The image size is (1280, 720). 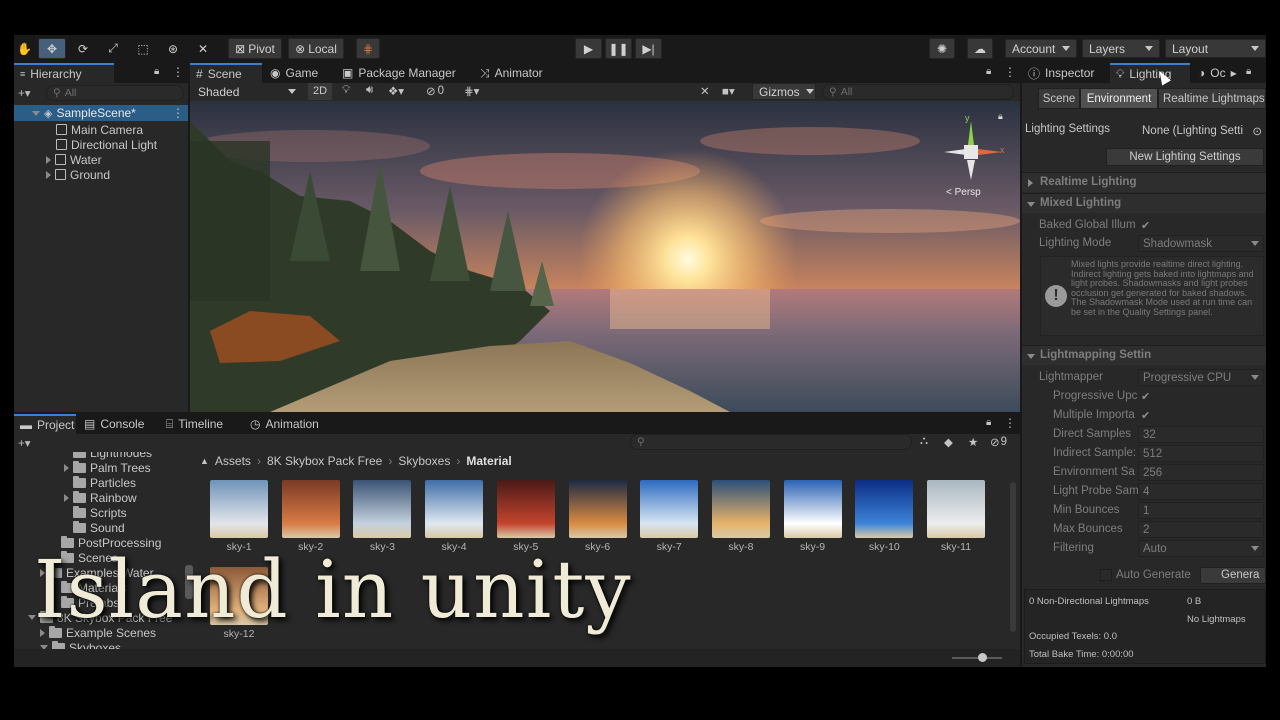 What do you see at coordinates (982, 657) in the screenshot?
I see `zoom-slider-handle` at bounding box center [982, 657].